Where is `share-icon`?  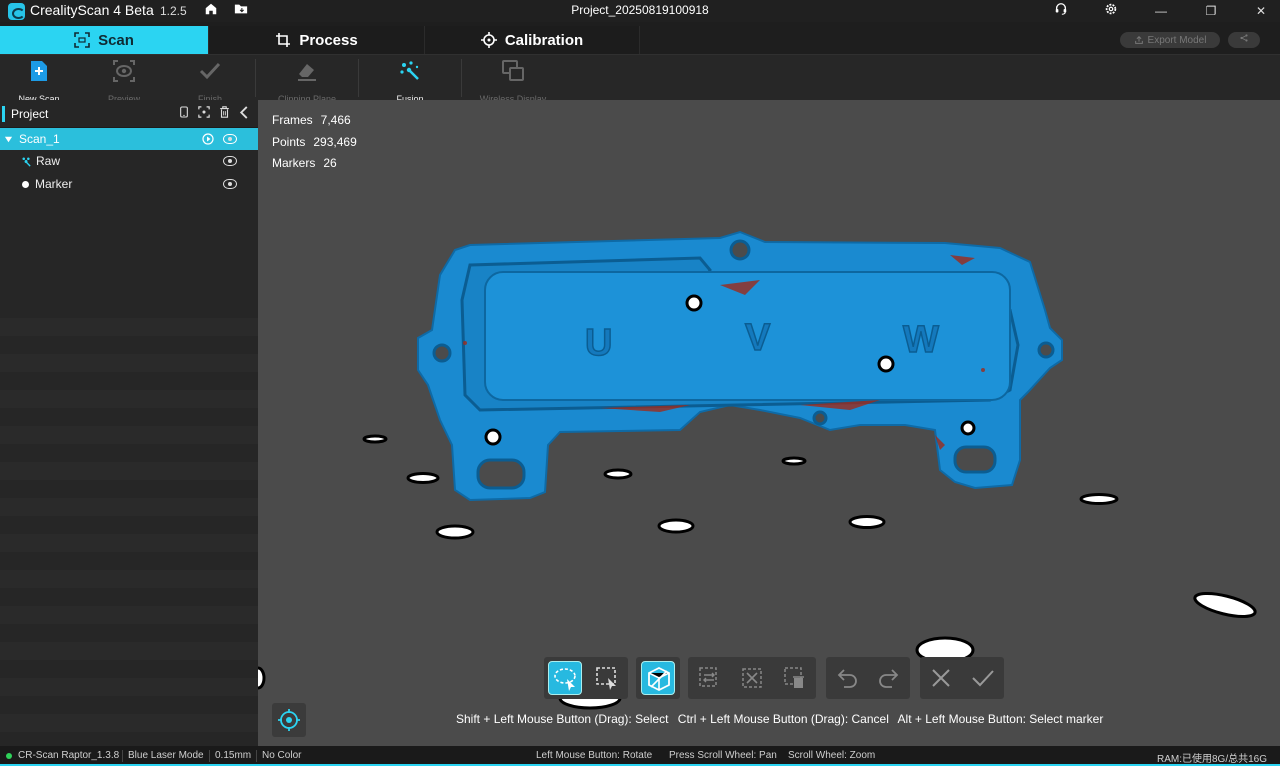 share-icon is located at coordinates (1244, 38).